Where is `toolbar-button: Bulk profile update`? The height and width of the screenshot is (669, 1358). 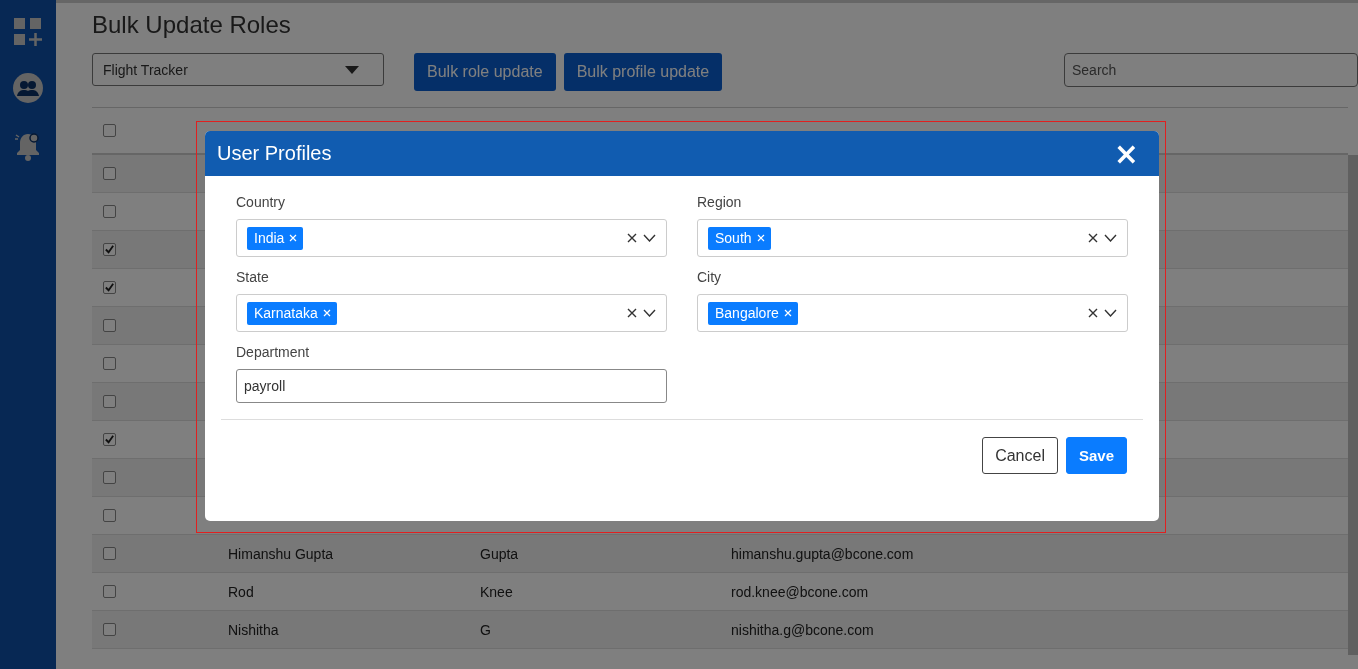 toolbar-button: Bulk profile update is located at coordinates (643, 72).